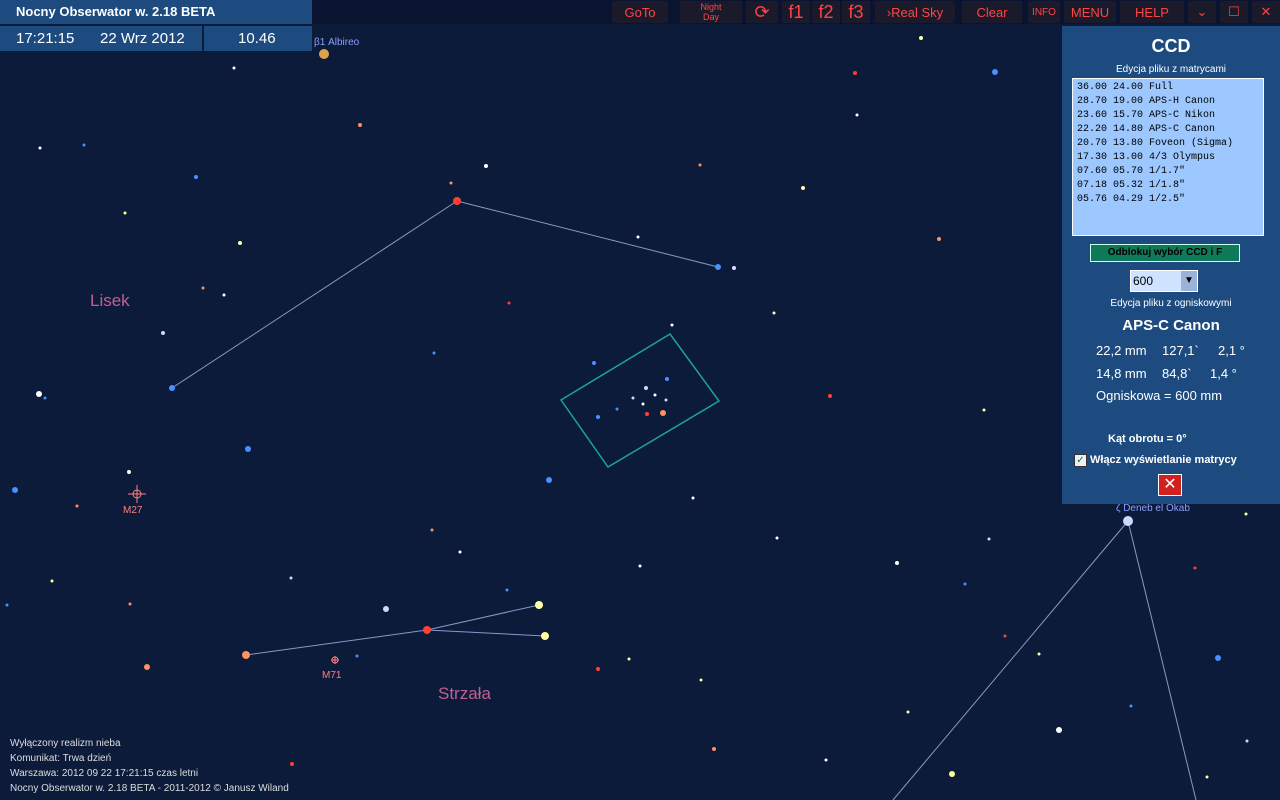  I want to click on maximize-icon: ☐, so click(1234, 11).